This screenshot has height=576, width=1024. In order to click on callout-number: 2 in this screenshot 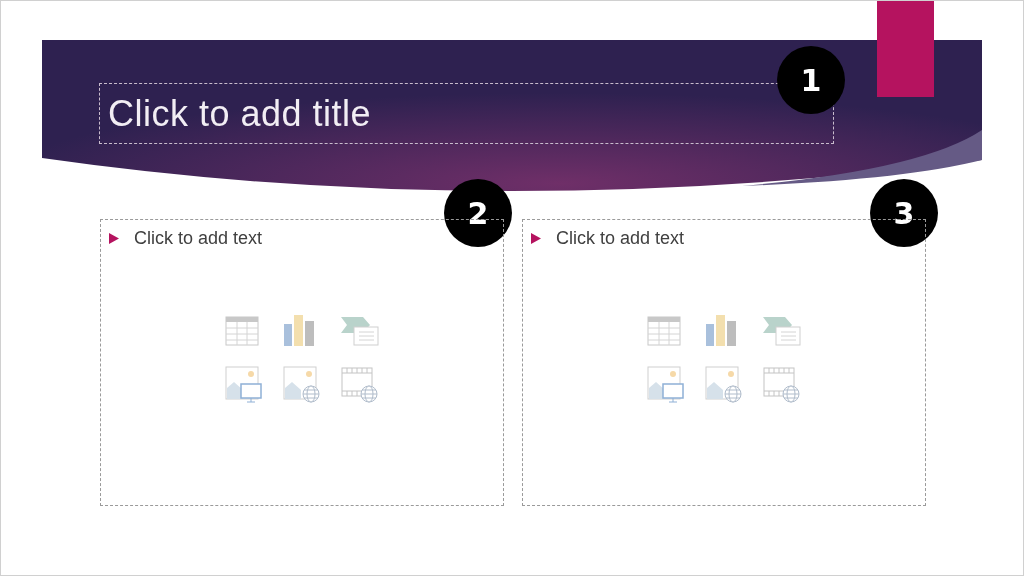, I will do `click(478, 213)`.